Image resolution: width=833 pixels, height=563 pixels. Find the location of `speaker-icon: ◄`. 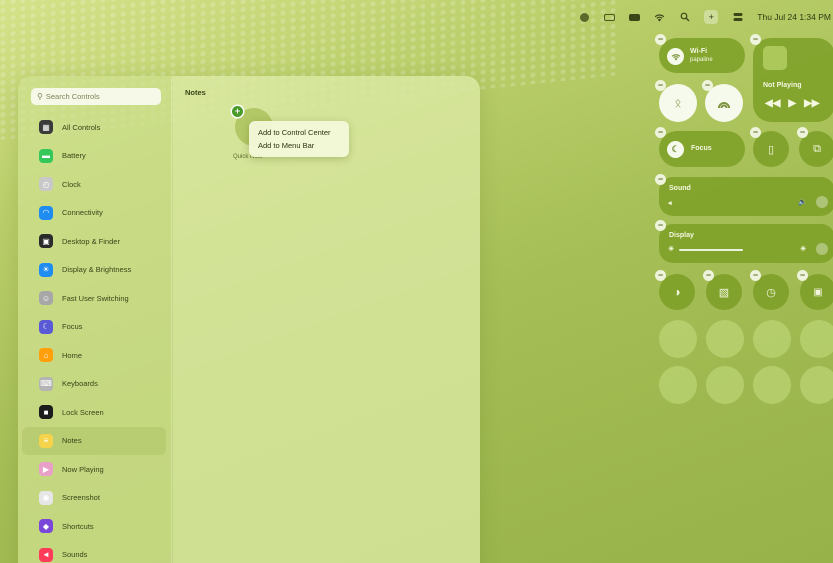

speaker-icon: ◄ is located at coordinates (46, 554).